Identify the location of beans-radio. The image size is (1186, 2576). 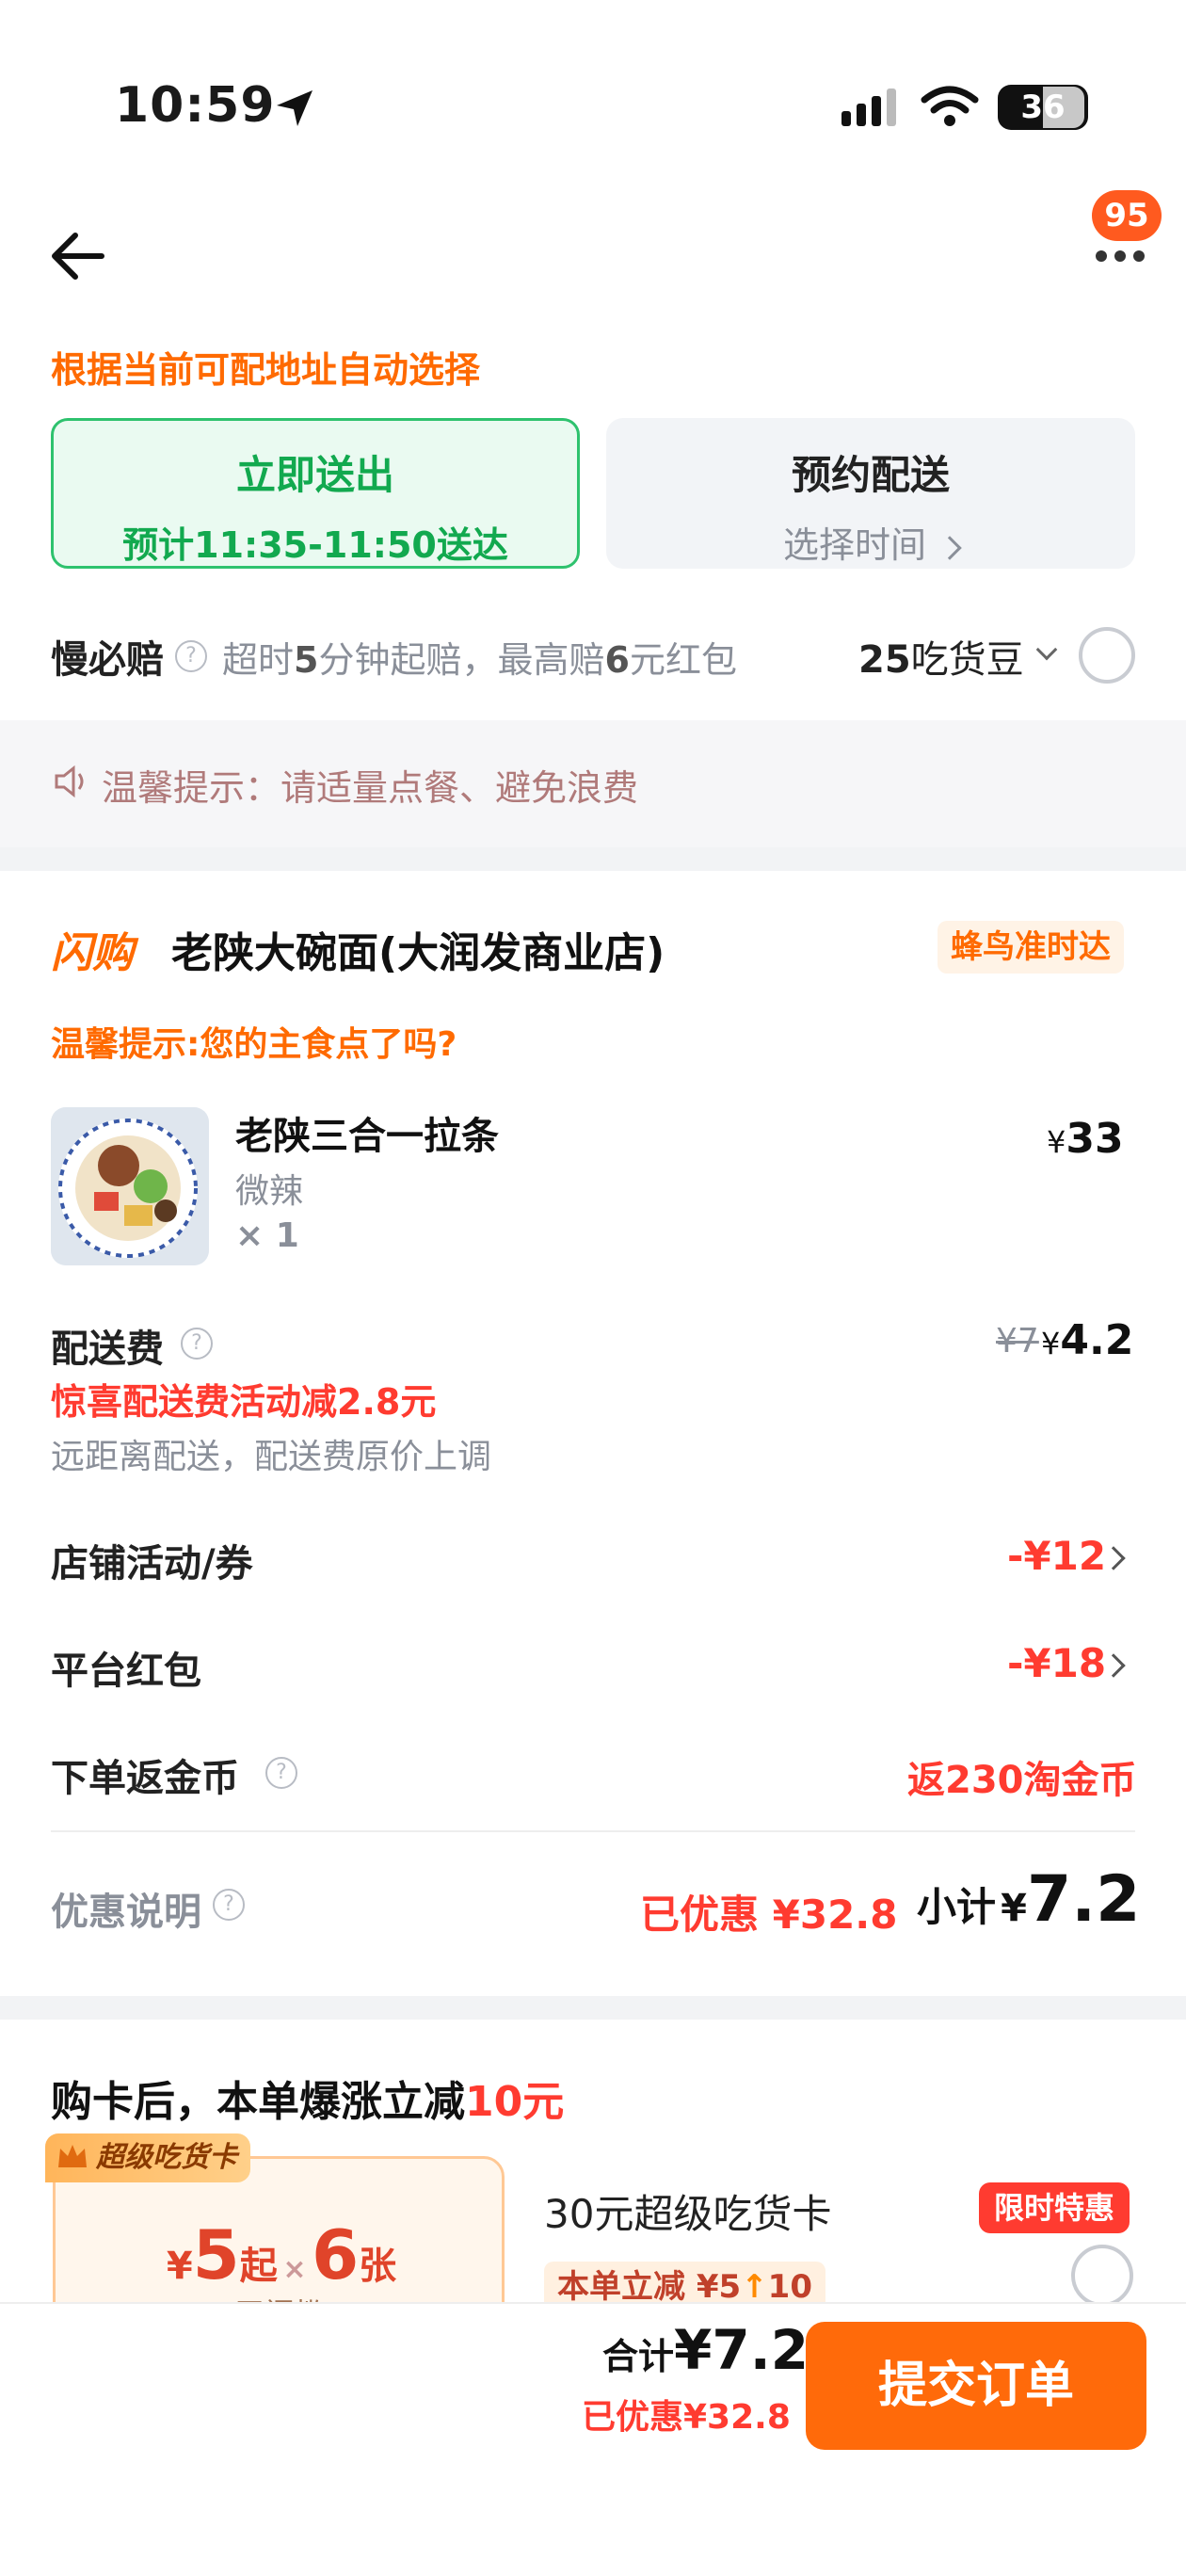
(1107, 655).